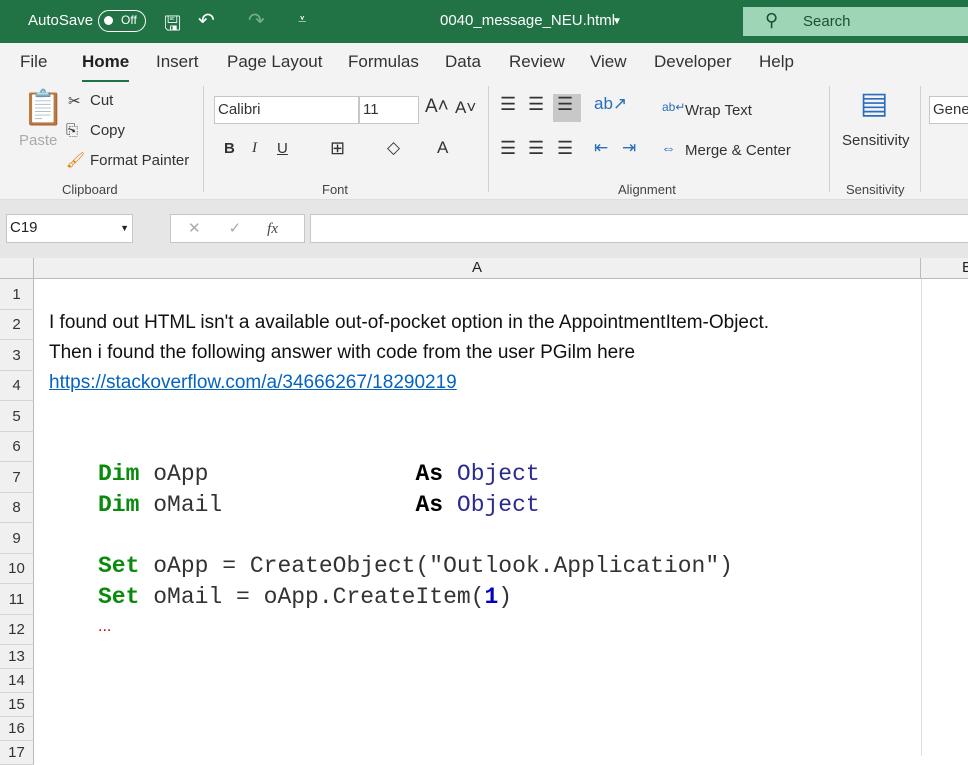  Describe the element at coordinates (17, 416) in the screenshot. I see `row-header: 5` at that location.